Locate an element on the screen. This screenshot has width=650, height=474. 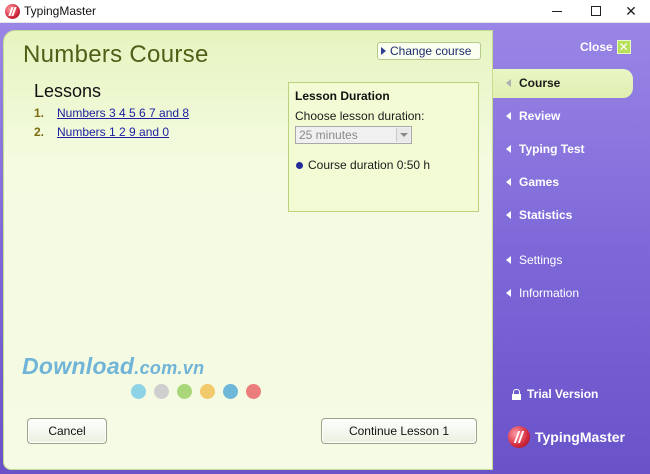
lessons-heading: Lessons is located at coordinates (68, 91).